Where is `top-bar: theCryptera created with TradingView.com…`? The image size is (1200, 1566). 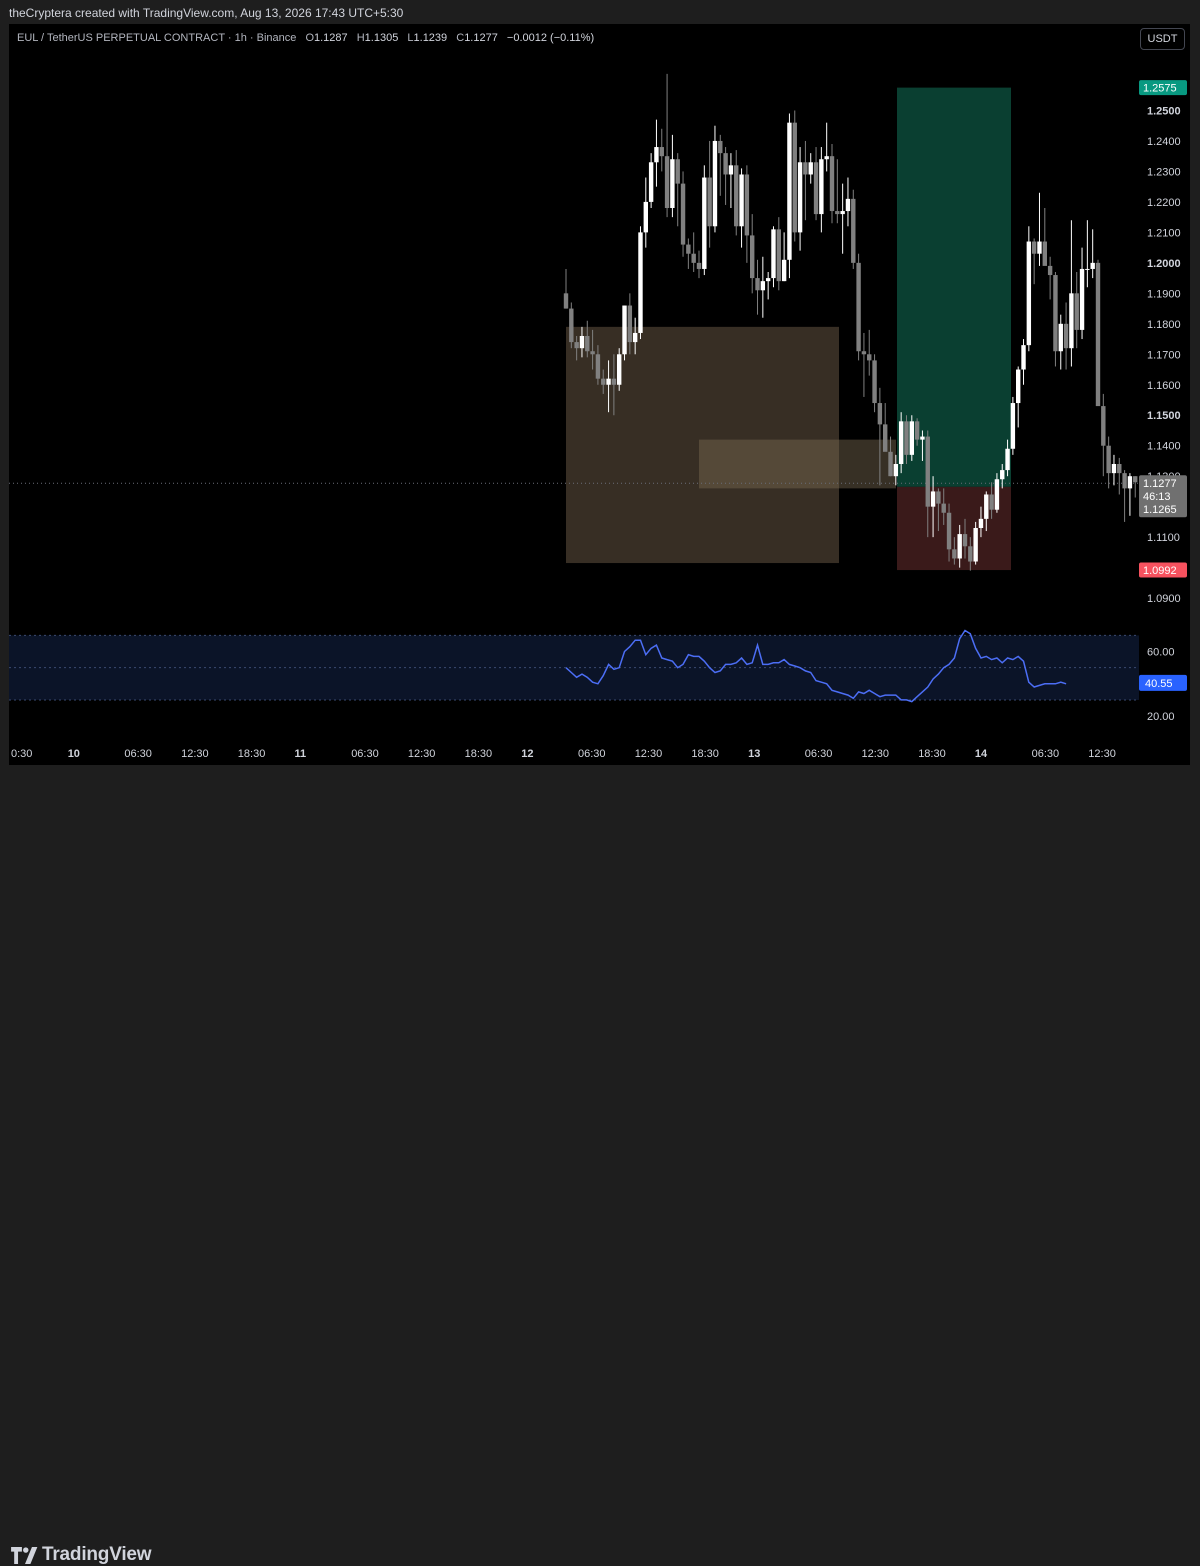 top-bar: theCryptera created with TradingView.com… is located at coordinates (600, 12).